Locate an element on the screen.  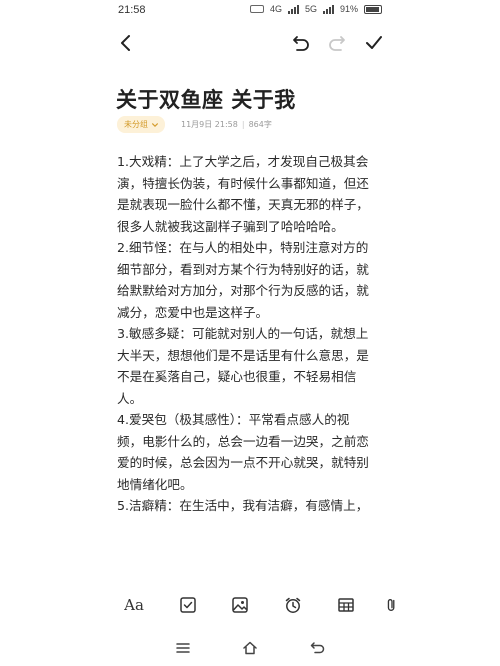
back-icon is located at coordinates (317, 648).